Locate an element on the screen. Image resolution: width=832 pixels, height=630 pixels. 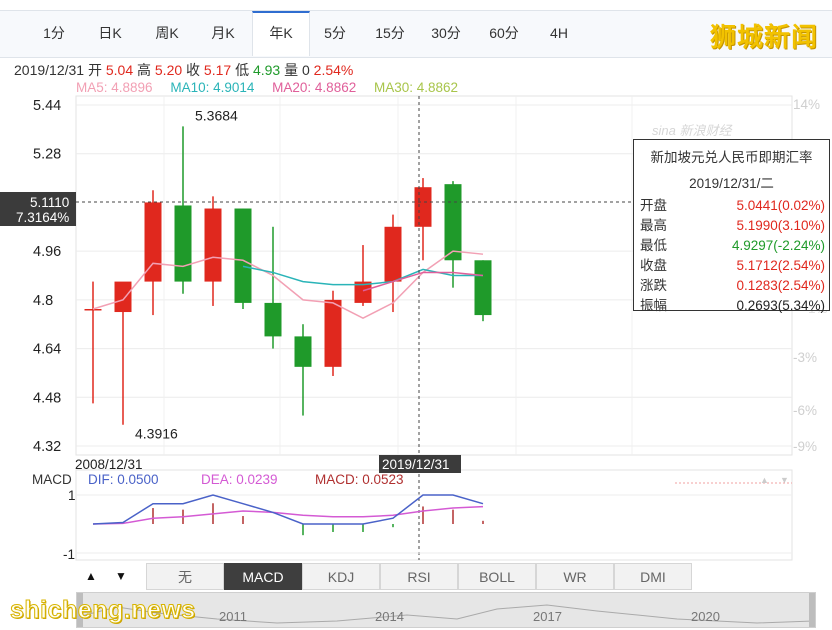
tooltip-row-label: 振幅 is located at coordinates (653, 305).